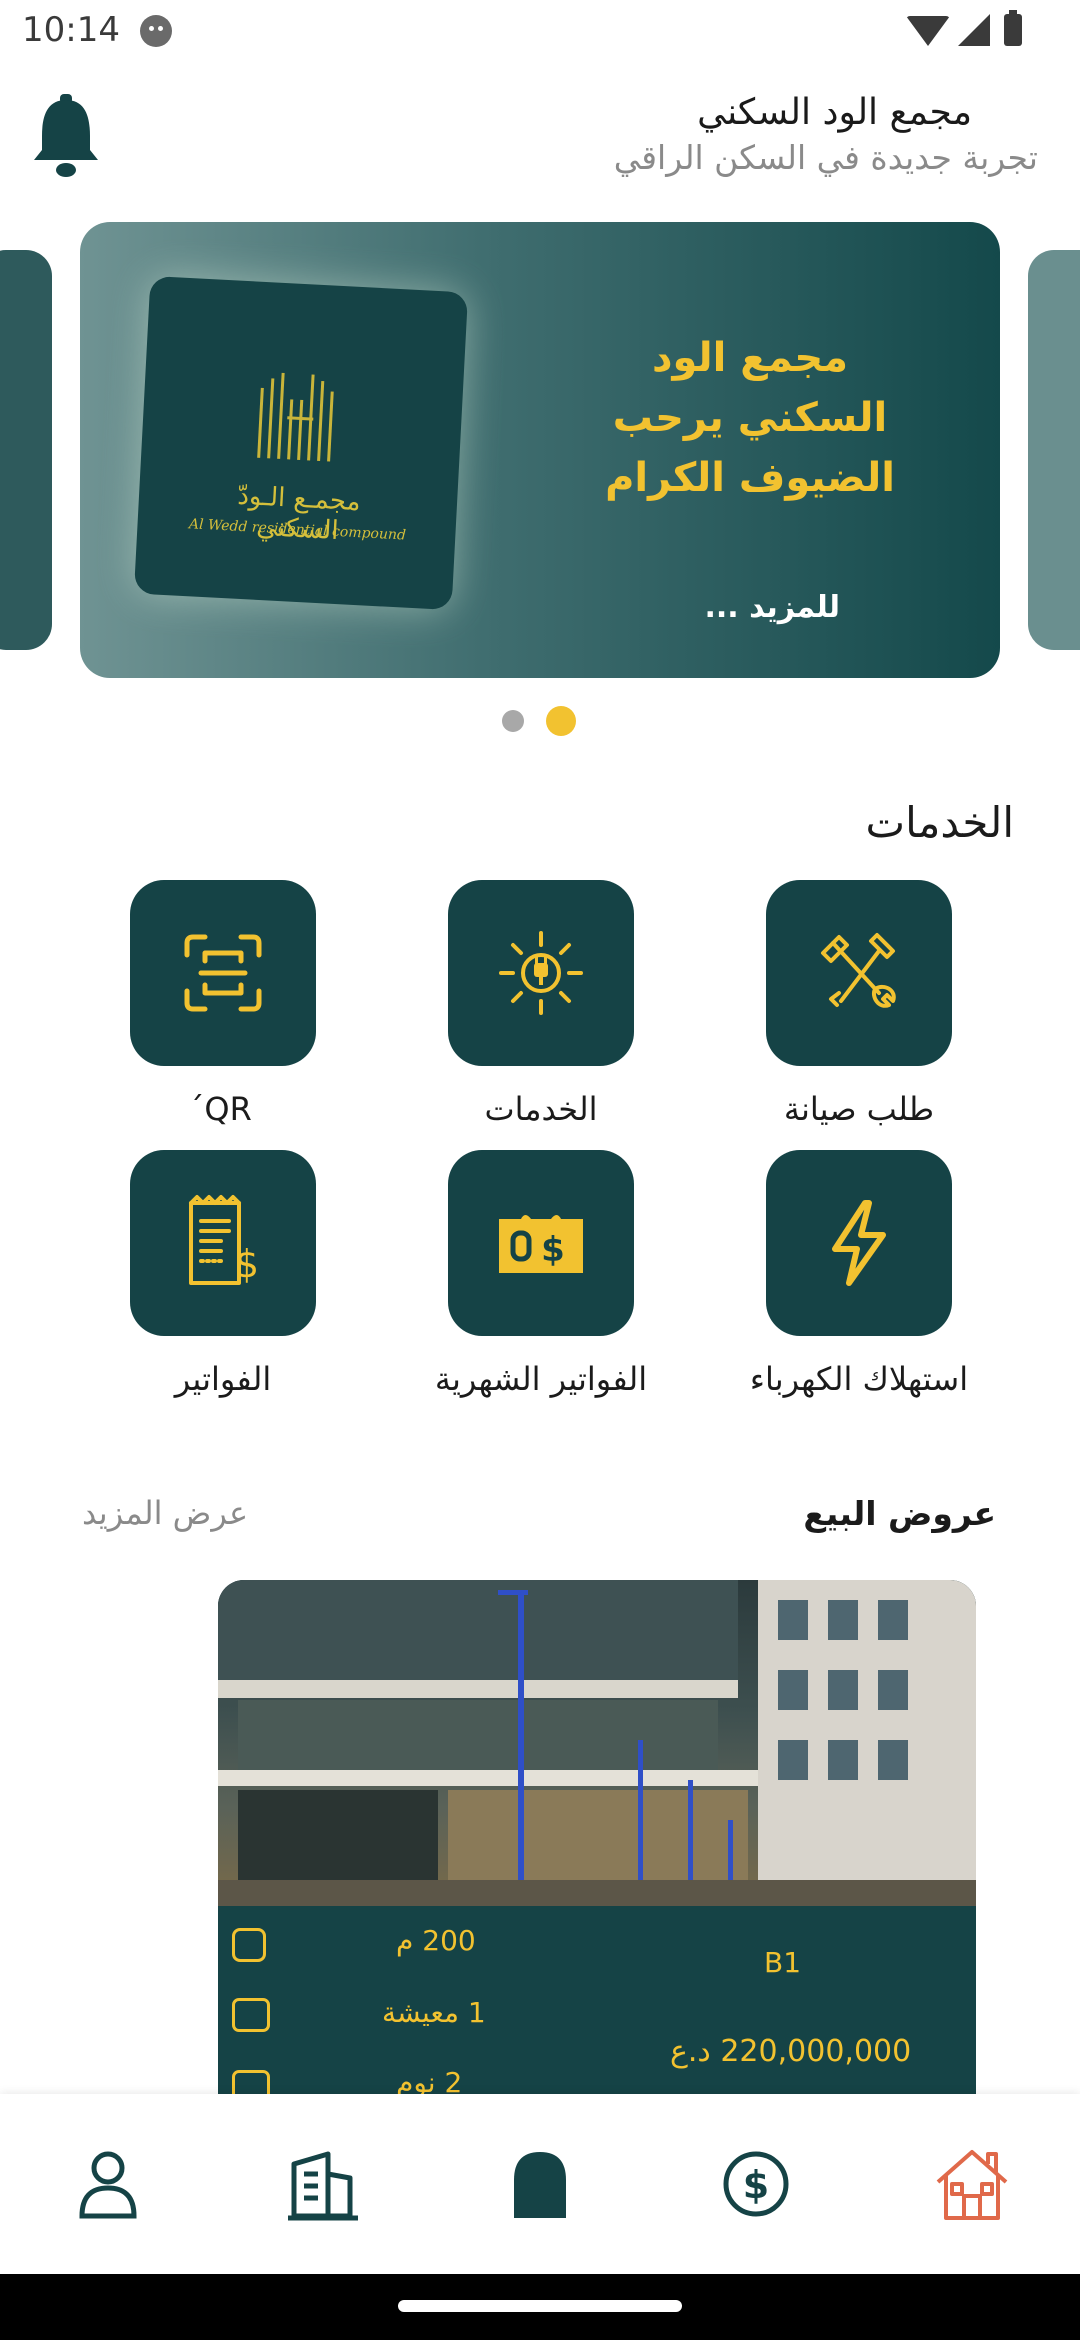 The height and width of the screenshot is (2340, 1080). Describe the element at coordinates (974, 30) in the screenshot. I see `signal-icon` at that location.